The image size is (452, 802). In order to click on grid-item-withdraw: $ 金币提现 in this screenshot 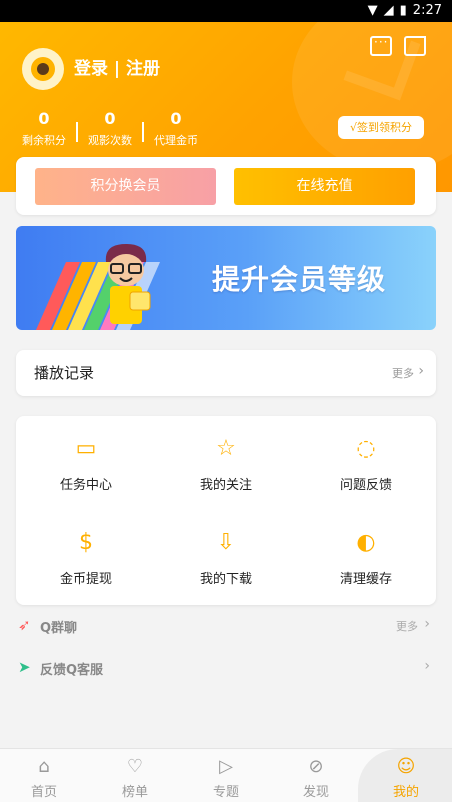, I will do `click(86, 557)`.